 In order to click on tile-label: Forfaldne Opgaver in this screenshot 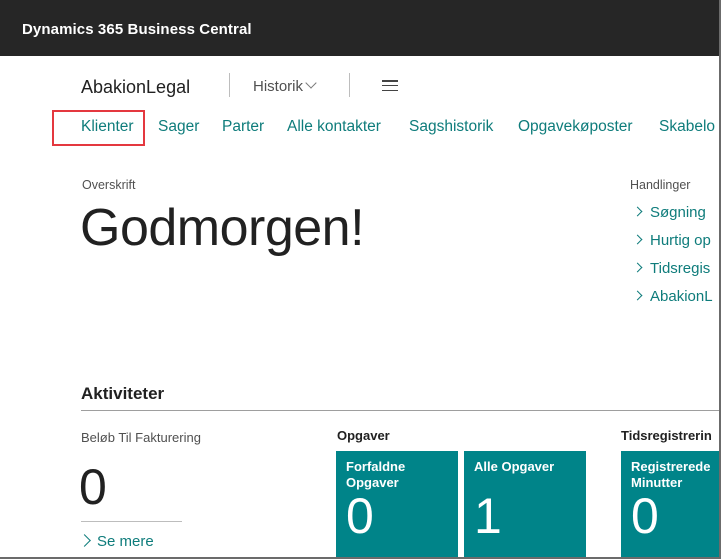, I will do `click(376, 474)`.